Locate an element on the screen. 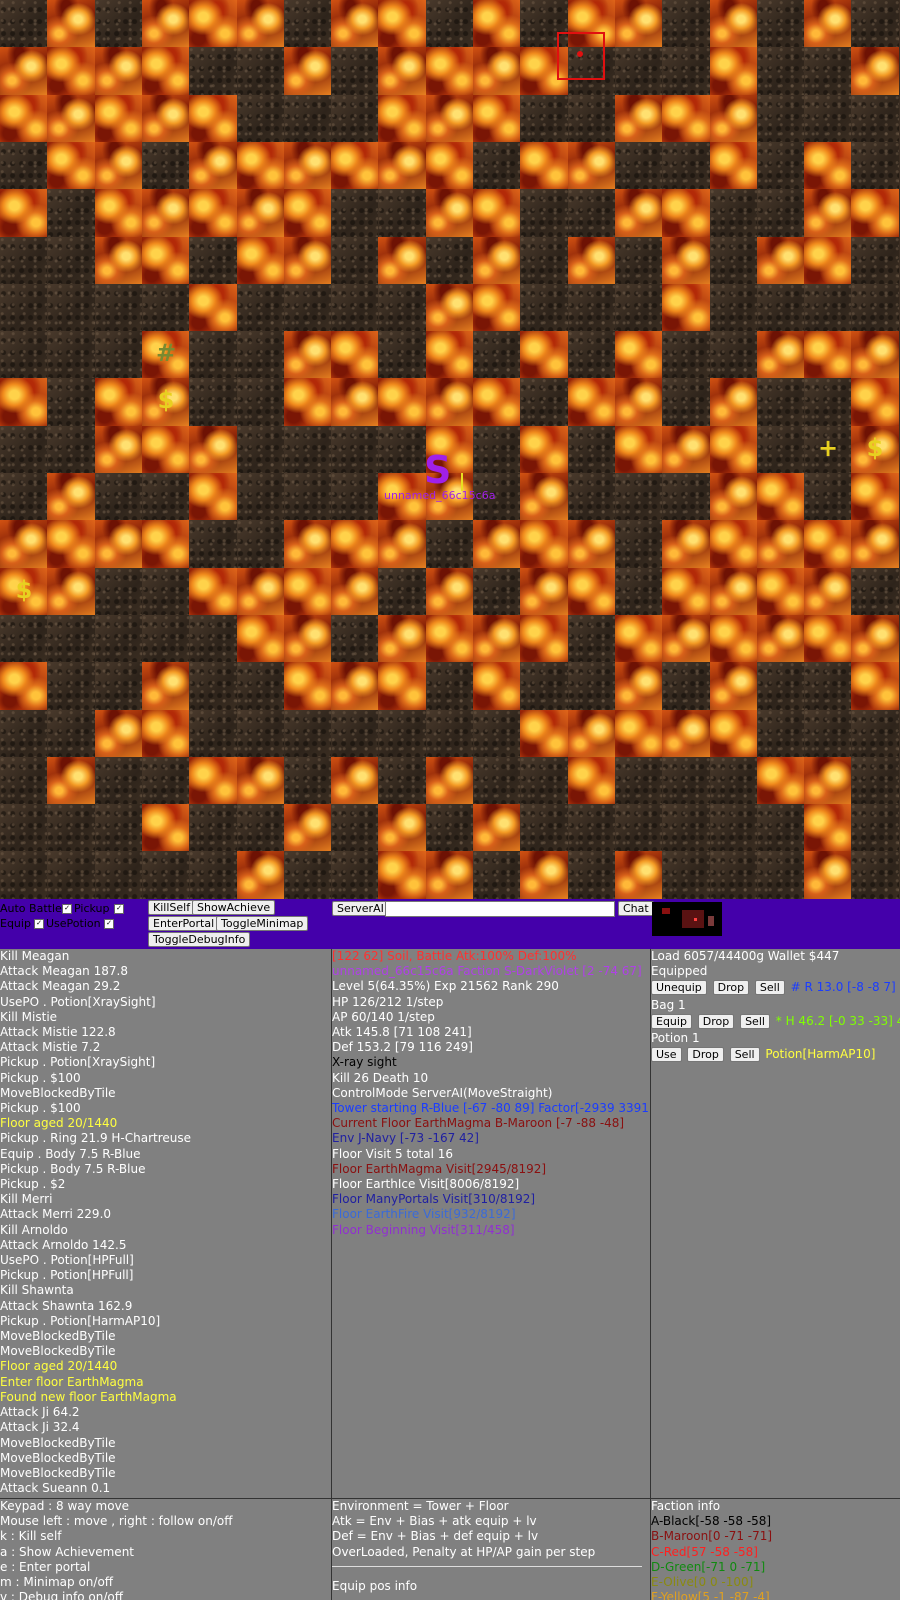 This screenshot has width=900, height=1600. sell-bag-button: Sell is located at coordinates (755, 1021).